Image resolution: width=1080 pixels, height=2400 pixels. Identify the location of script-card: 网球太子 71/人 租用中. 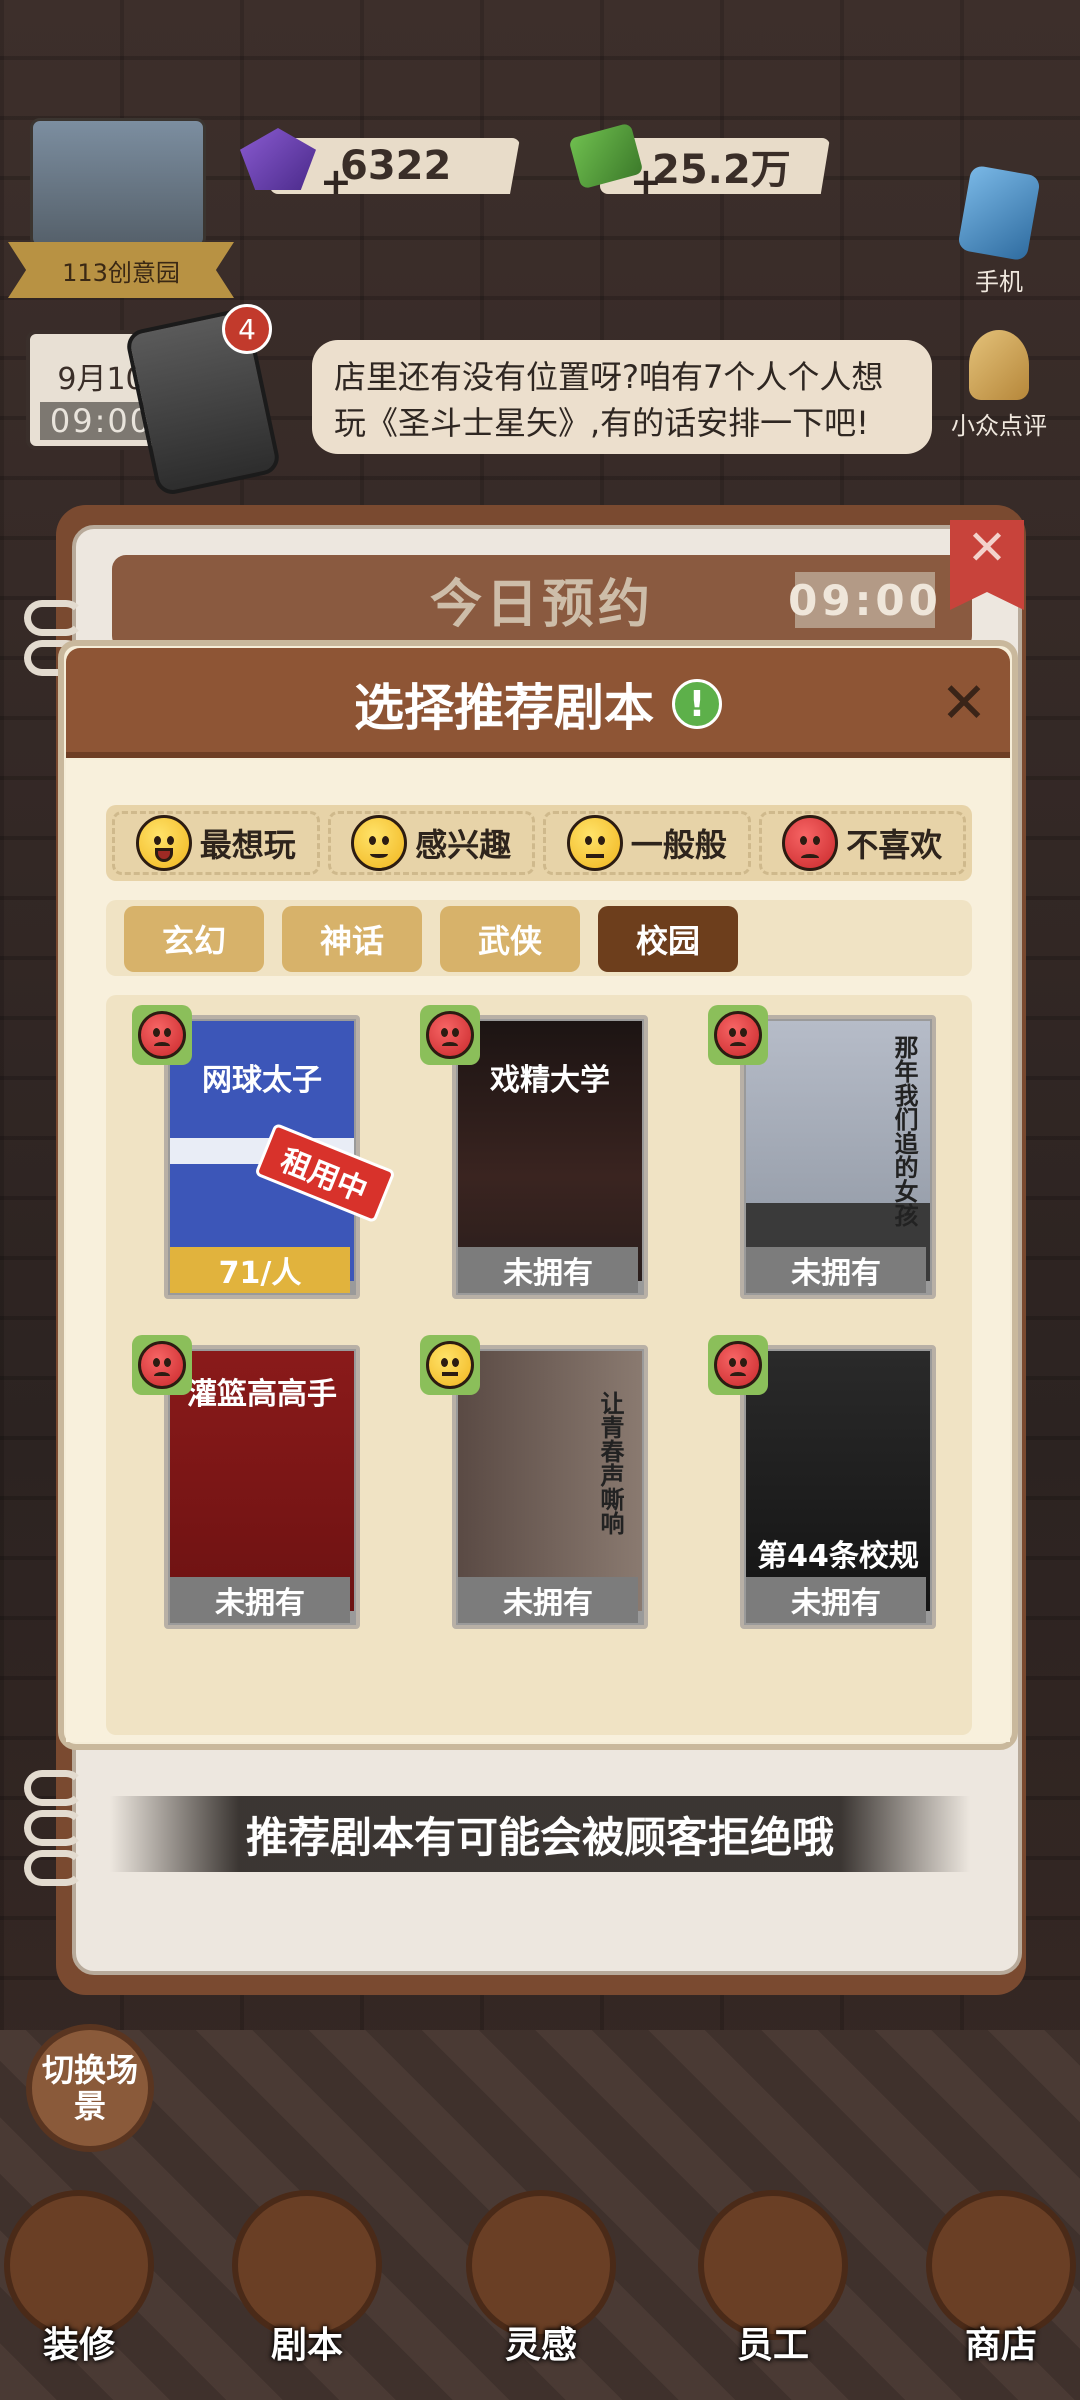
(264, 1152).